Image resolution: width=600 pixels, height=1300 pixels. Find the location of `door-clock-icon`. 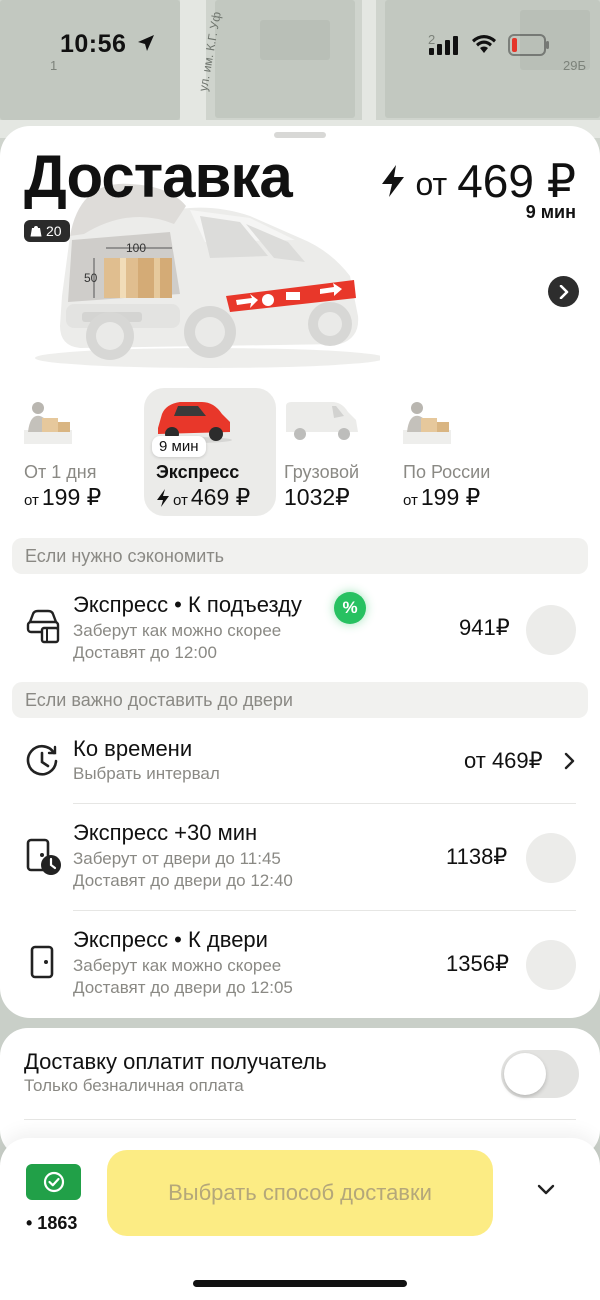

door-clock-icon is located at coordinates (43, 856).